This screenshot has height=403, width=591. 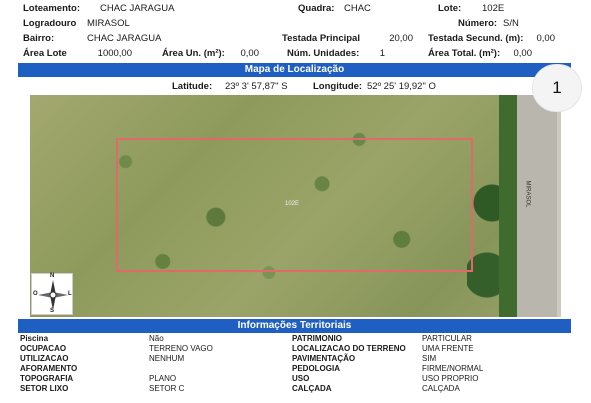 I want to click on info-value: FIRME/NORMAL, so click(x=453, y=368).